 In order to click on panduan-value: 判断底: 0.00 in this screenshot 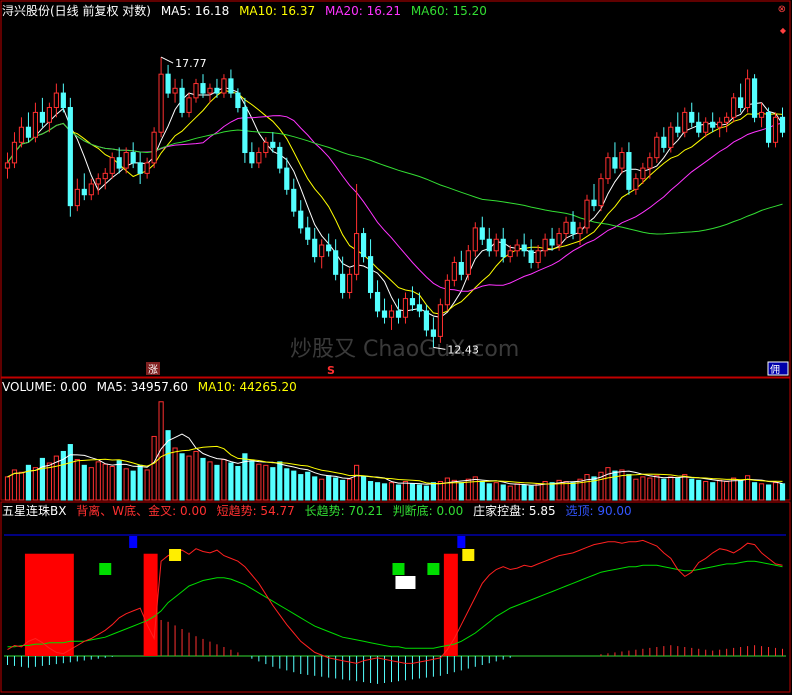, I will do `click(428, 511)`.